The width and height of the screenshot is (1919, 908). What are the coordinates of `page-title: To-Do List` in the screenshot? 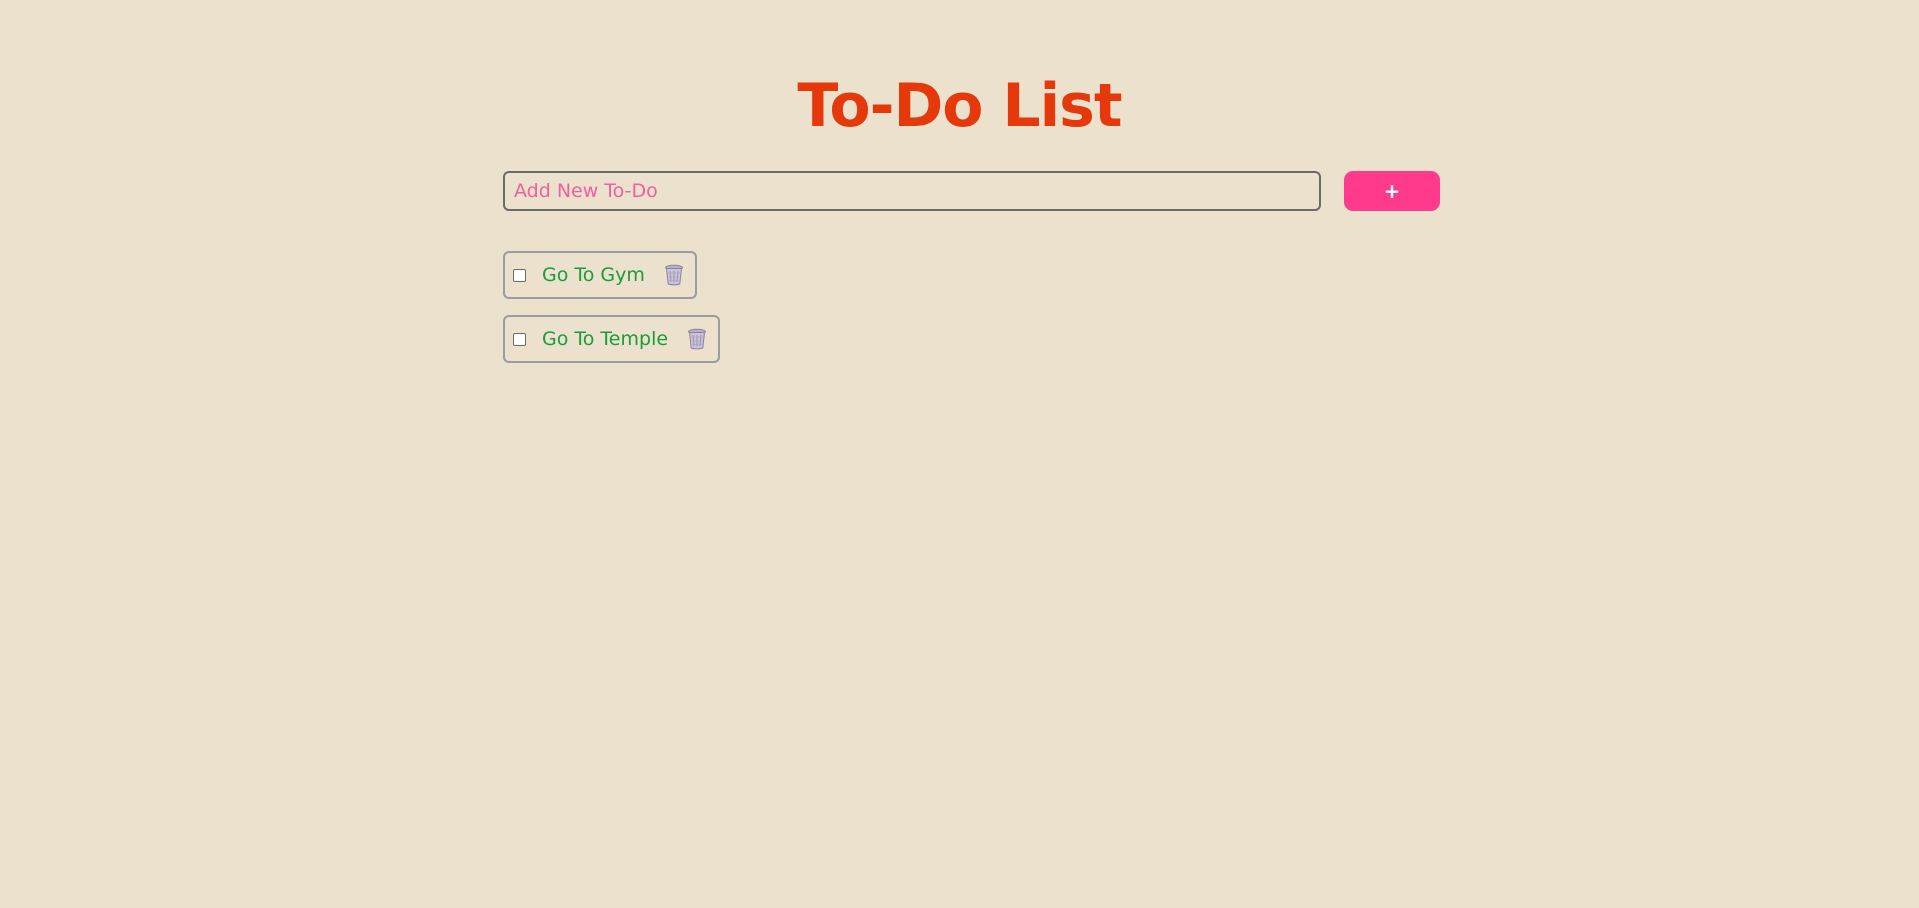 It's located at (959, 106).